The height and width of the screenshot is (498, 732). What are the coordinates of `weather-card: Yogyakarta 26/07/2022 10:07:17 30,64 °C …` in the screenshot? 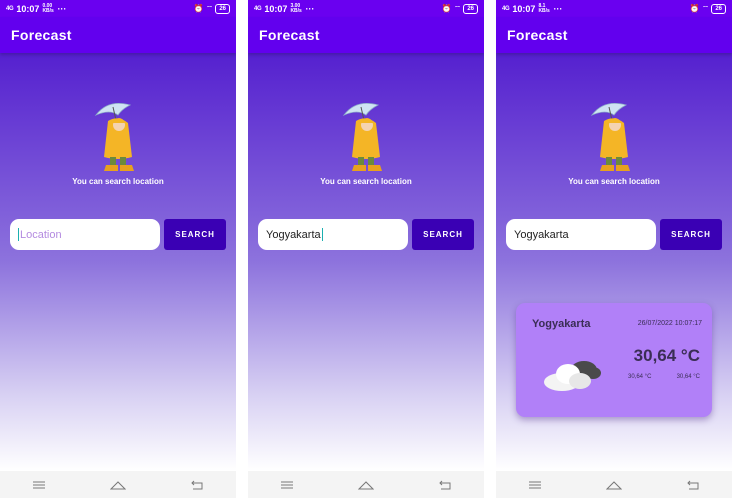 It's located at (614, 360).